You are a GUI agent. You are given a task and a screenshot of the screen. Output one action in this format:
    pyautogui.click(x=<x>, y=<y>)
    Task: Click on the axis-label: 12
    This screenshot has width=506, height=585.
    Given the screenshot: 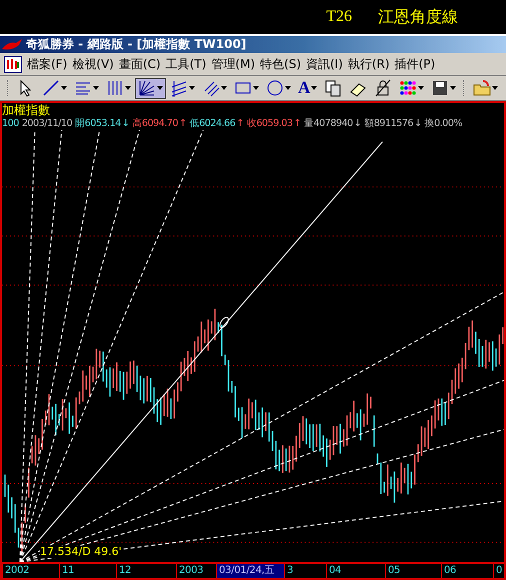 What is the action you would take?
    pyautogui.click(x=146, y=571)
    